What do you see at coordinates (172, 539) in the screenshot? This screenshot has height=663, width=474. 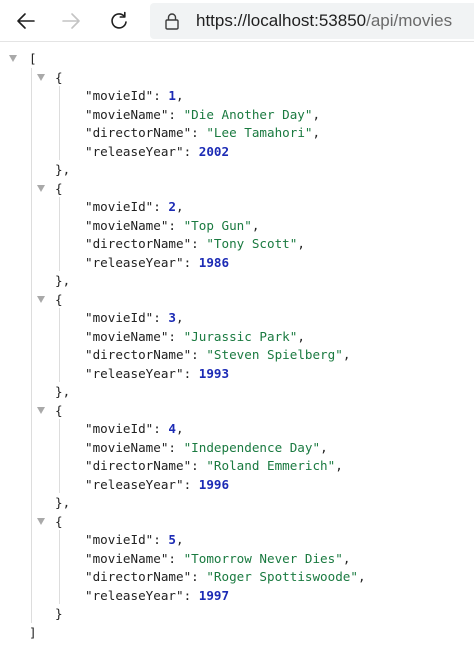 I see `json-value-movieid: 5` at bounding box center [172, 539].